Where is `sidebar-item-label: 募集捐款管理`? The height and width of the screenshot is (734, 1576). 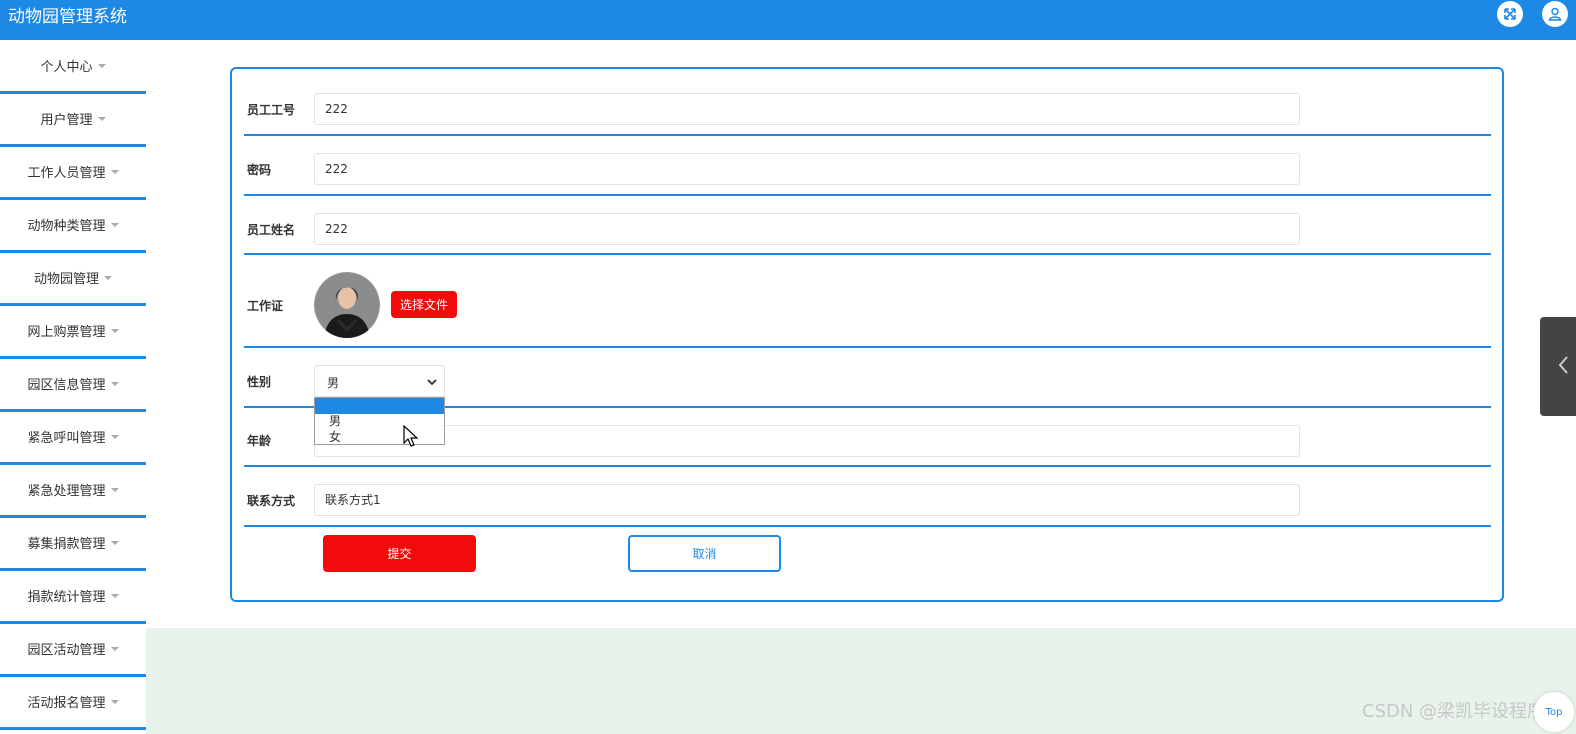 sidebar-item-label: 募集捐款管理 is located at coordinates (66, 544).